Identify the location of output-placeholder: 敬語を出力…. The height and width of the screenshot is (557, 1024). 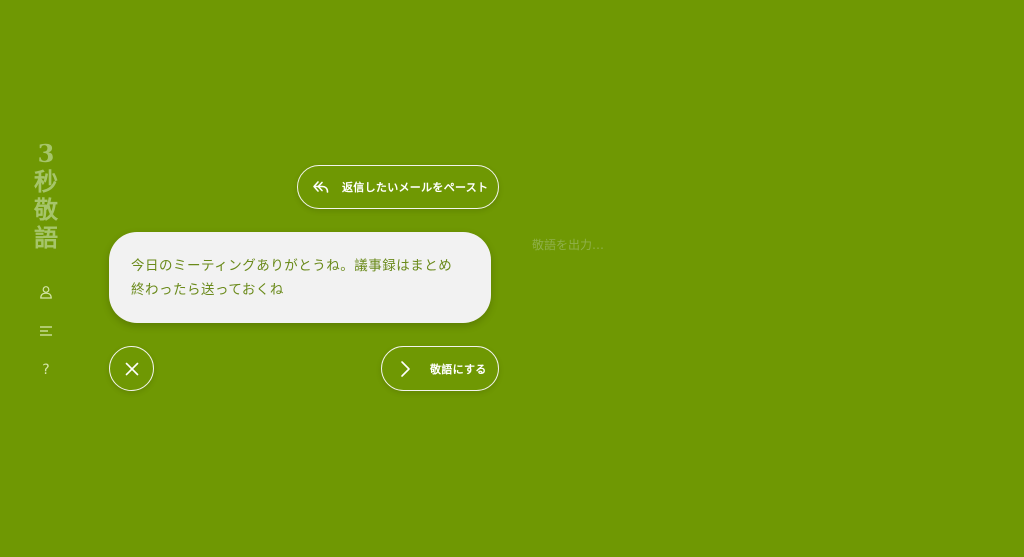
(568, 245).